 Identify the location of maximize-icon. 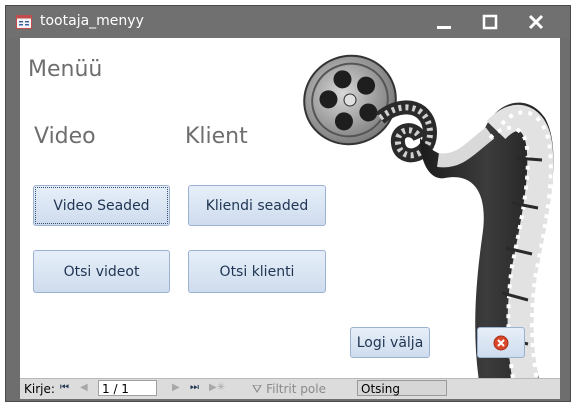
(490, 22).